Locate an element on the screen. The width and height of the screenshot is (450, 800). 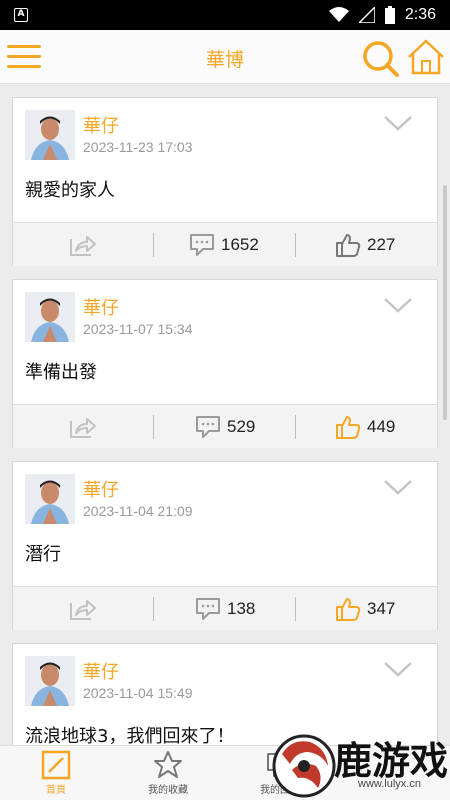
like-button: 449 is located at coordinates (365, 427).